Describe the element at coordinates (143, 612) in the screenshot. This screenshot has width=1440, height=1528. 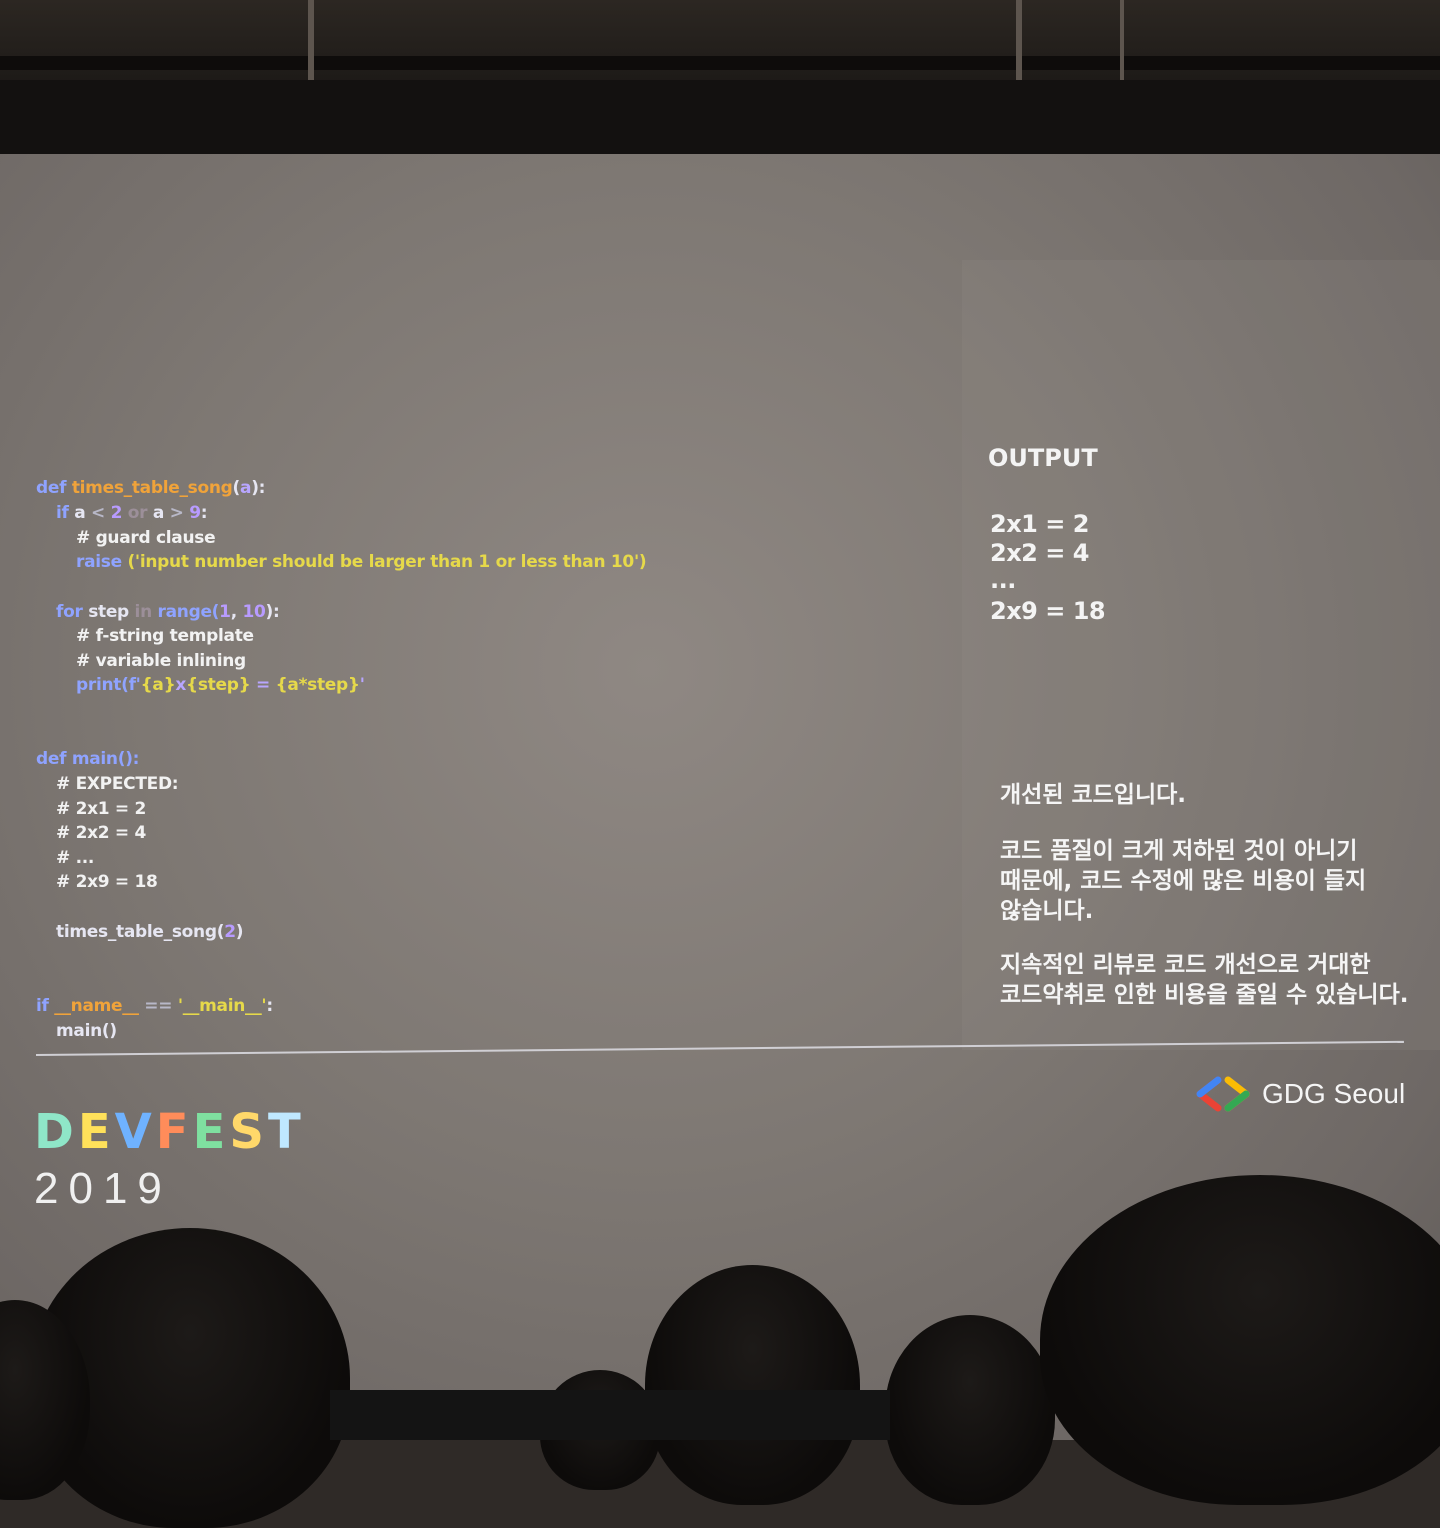
I see `keyword: in` at that location.